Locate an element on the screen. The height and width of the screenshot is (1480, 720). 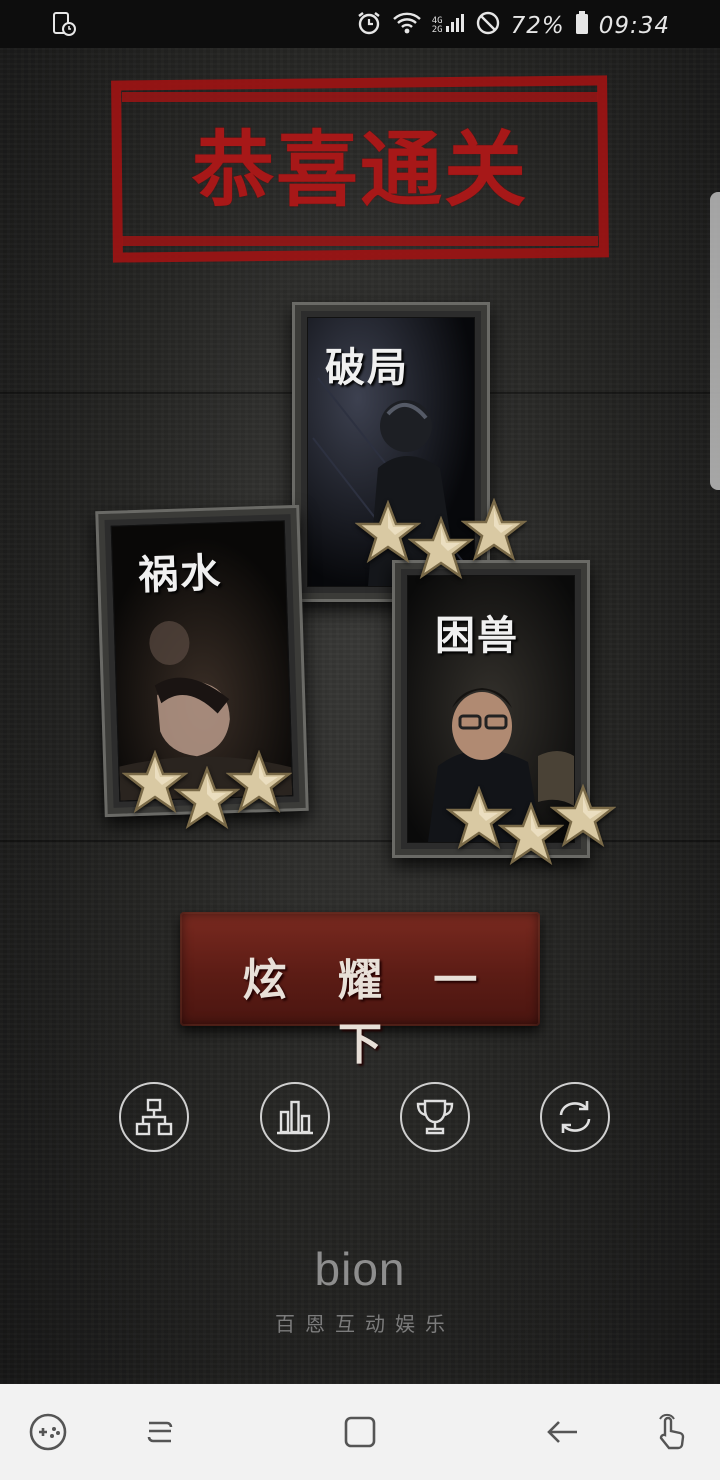
network-bottom-label: 2G is located at coordinates (437, 30).